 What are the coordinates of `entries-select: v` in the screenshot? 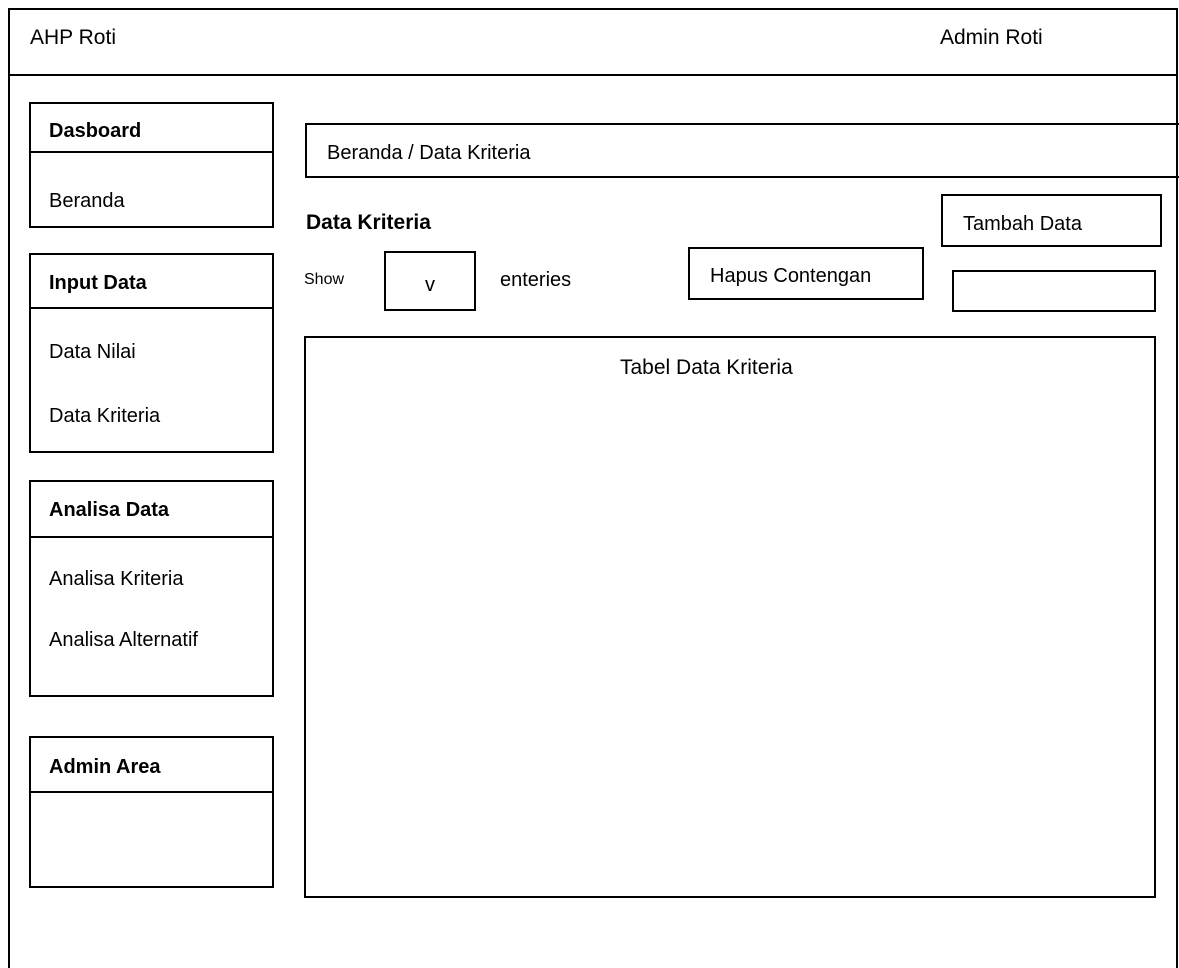 It's located at (430, 281).